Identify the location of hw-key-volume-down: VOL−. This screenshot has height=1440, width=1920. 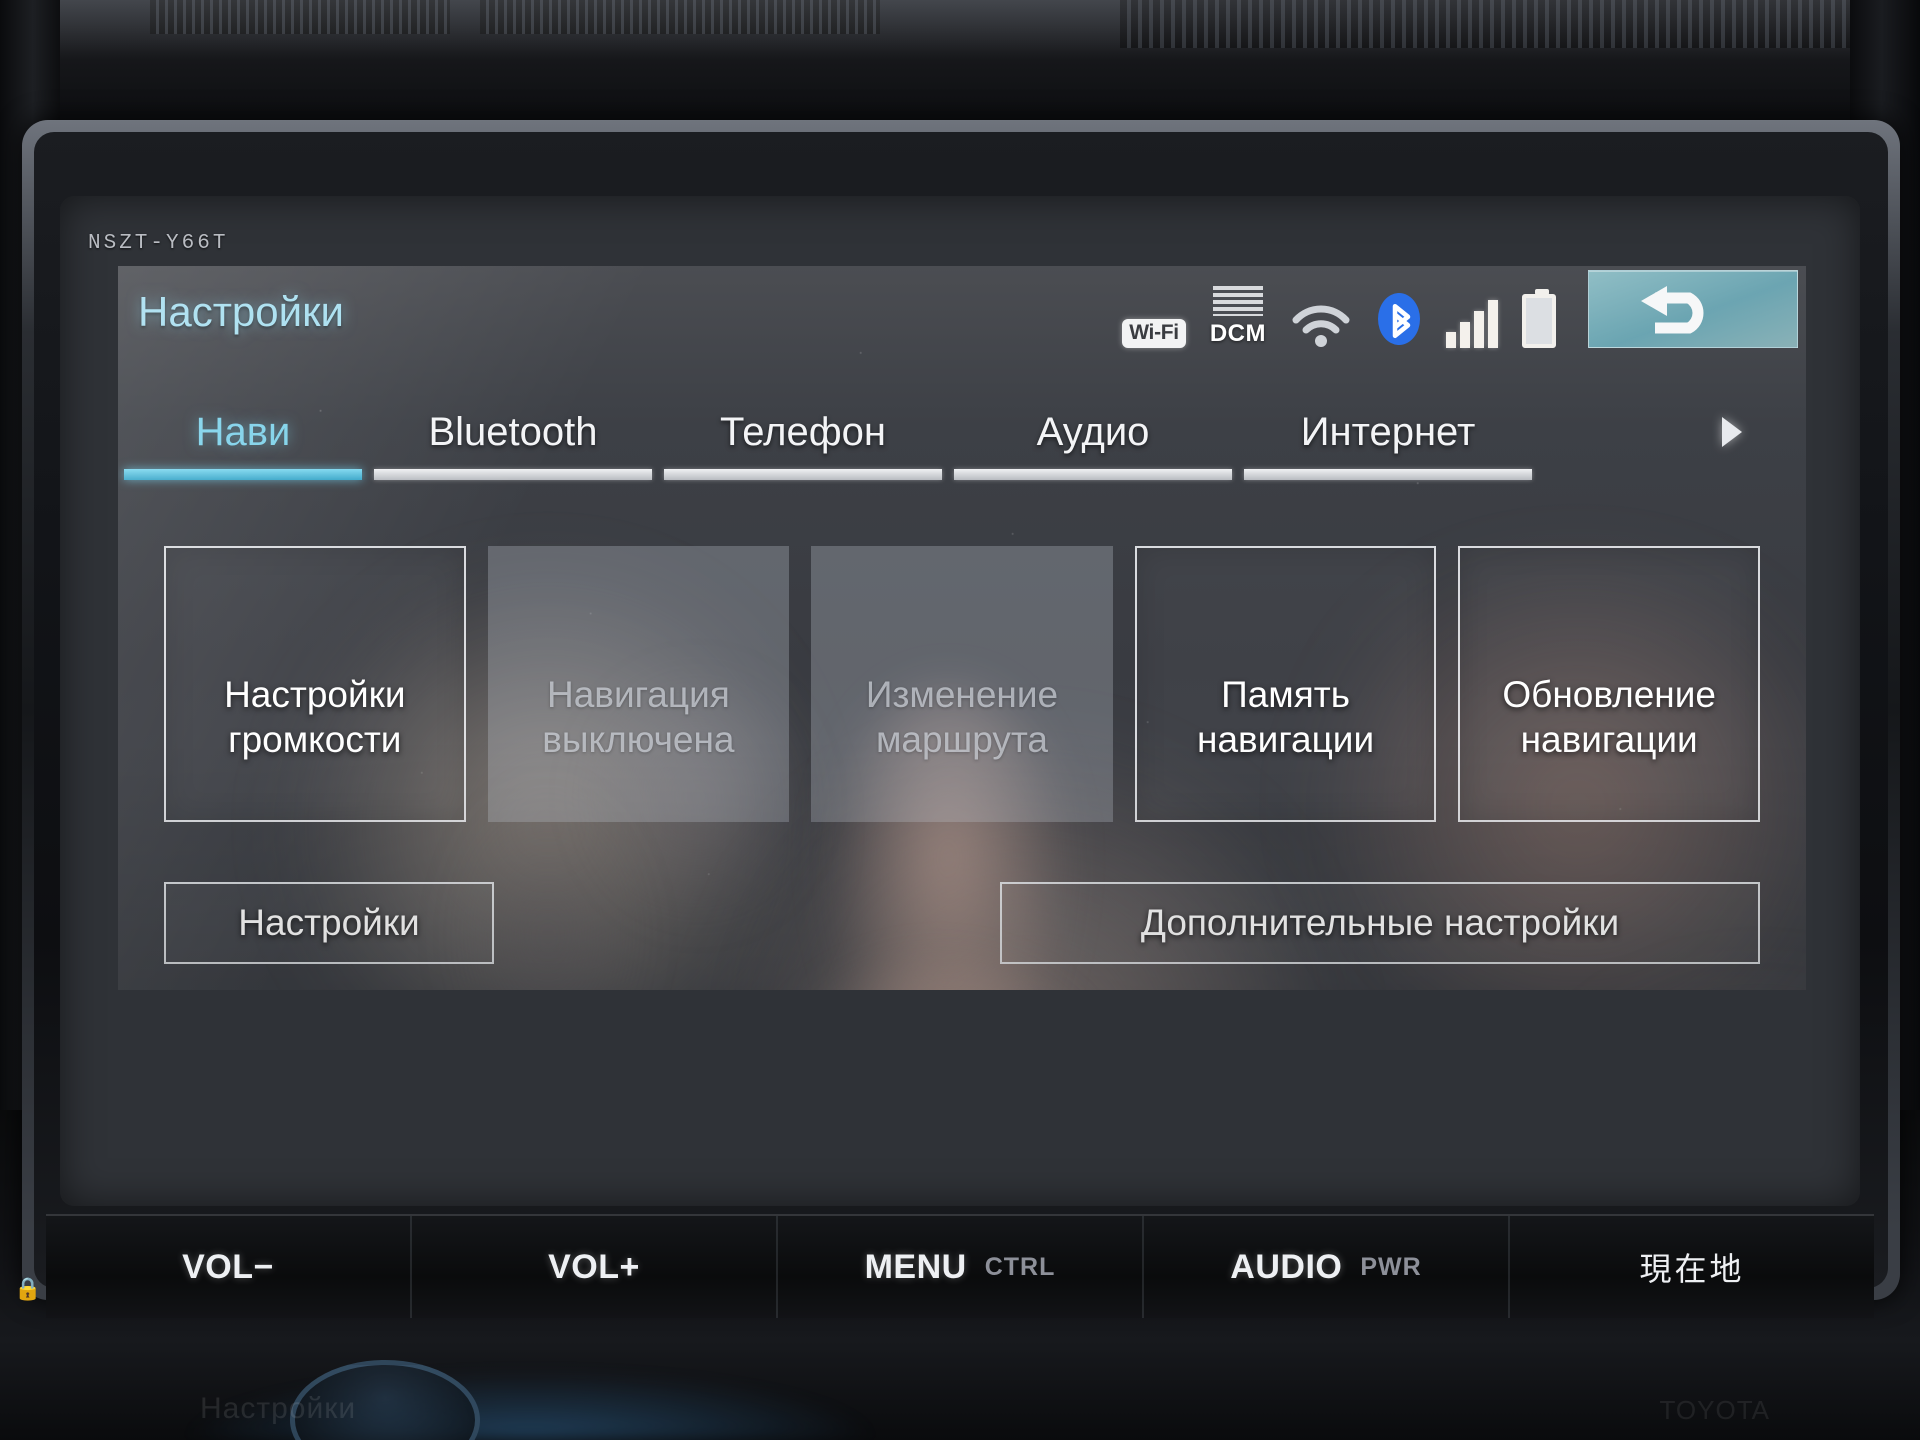
(229, 1267).